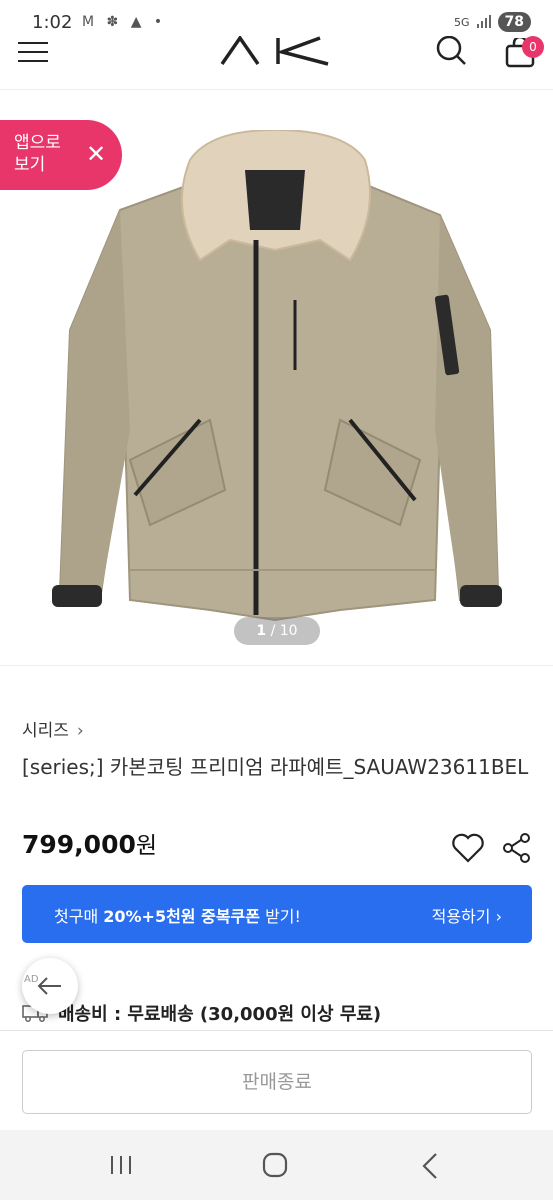 This screenshot has width=553, height=1200. I want to click on image-counter: 1 / 10, so click(277, 631).